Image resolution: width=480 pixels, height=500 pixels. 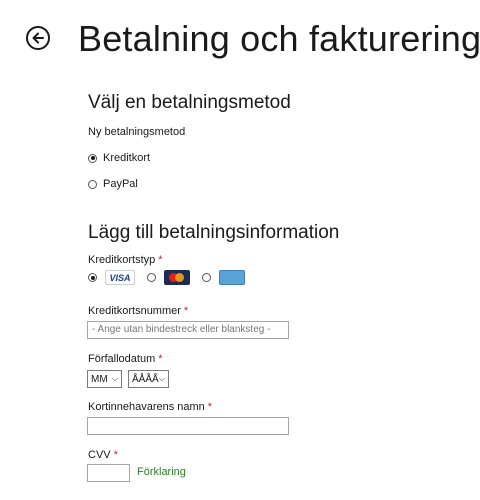 I want to click on radio-credit-card-label: Kreditkort, so click(x=127, y=158).